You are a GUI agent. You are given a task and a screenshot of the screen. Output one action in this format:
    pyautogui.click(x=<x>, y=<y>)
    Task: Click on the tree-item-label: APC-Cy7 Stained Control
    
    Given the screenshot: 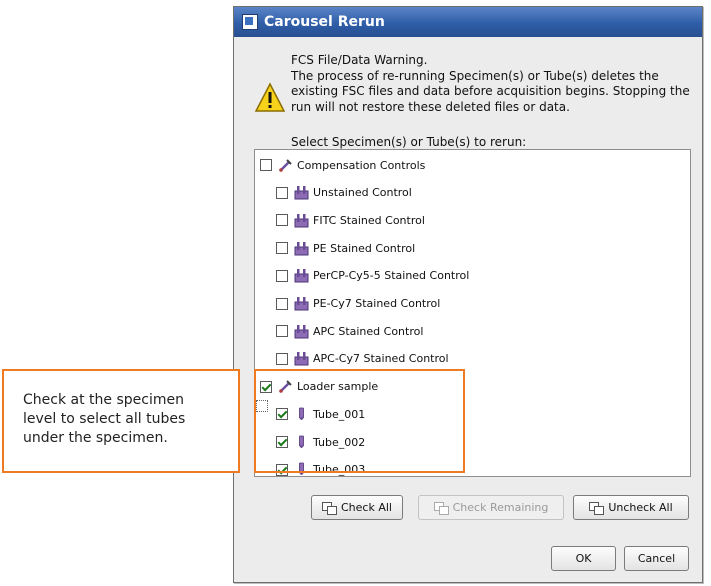 What is the action you would take?
    pyautogui.click(x=381, y=359)
    